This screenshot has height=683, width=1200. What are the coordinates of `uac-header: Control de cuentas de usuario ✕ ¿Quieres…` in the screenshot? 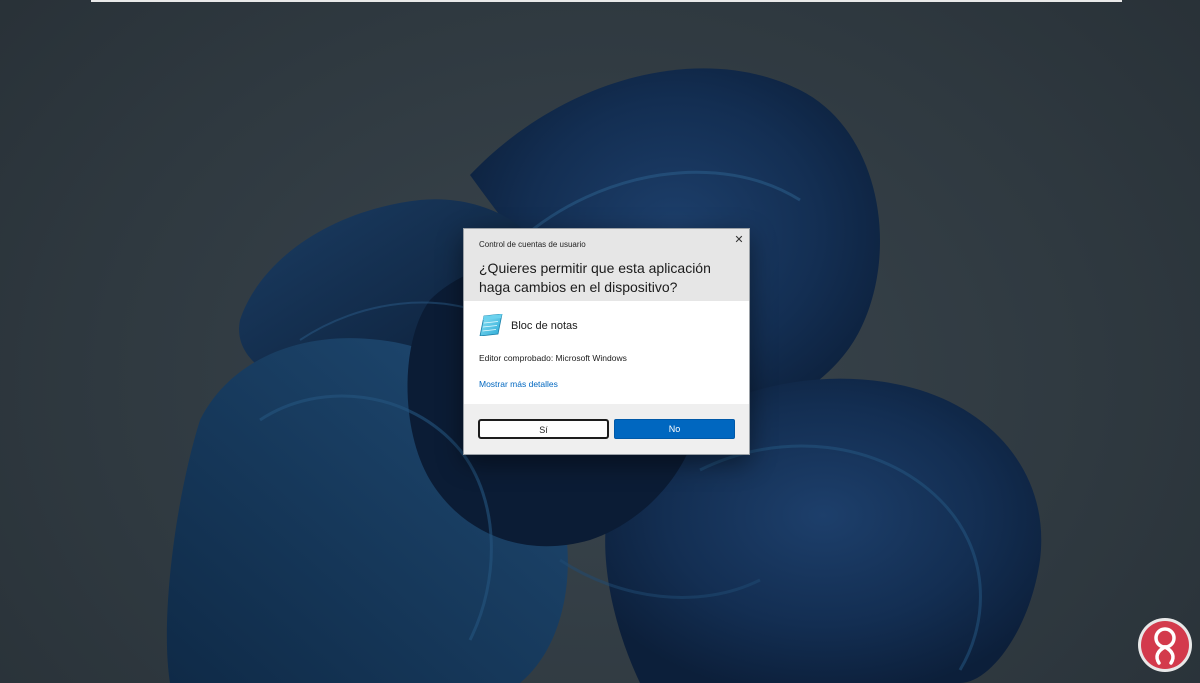 It's located at (606, 265).